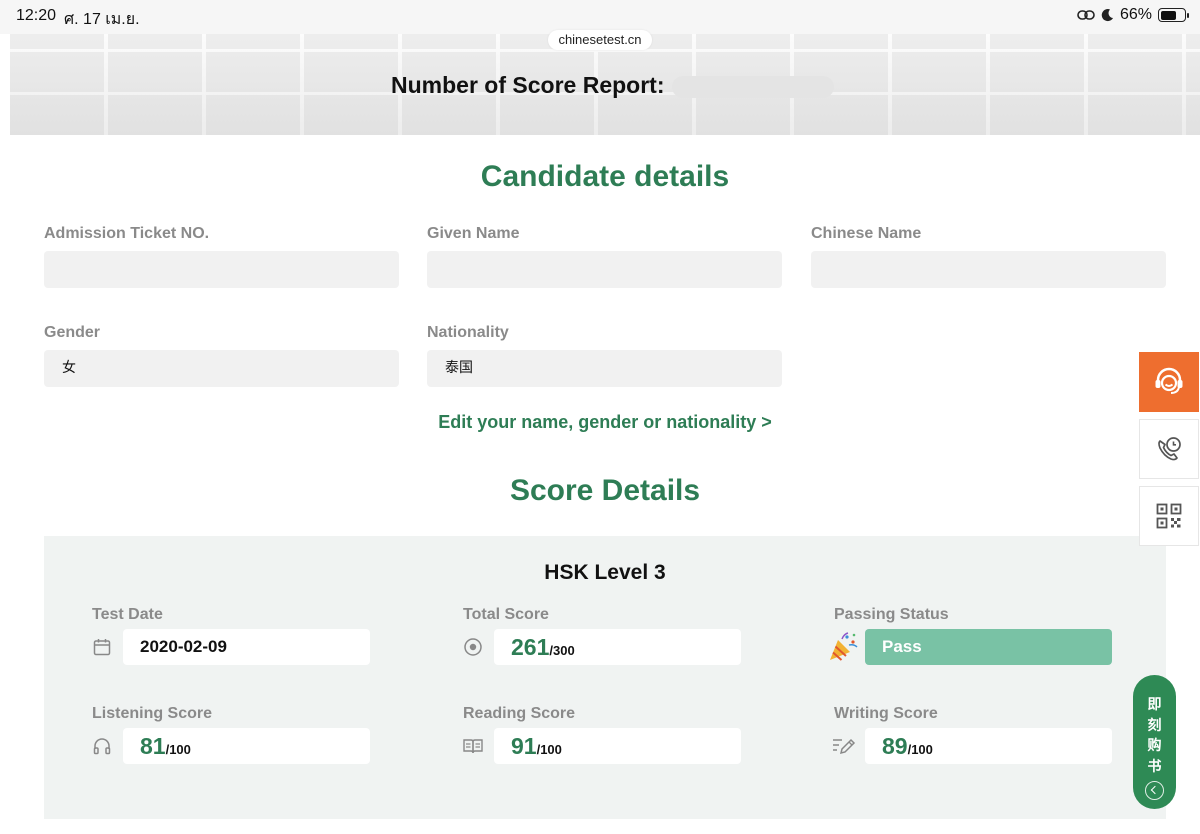  I want to click on given-name-label: Given Name, so click(473, 233).